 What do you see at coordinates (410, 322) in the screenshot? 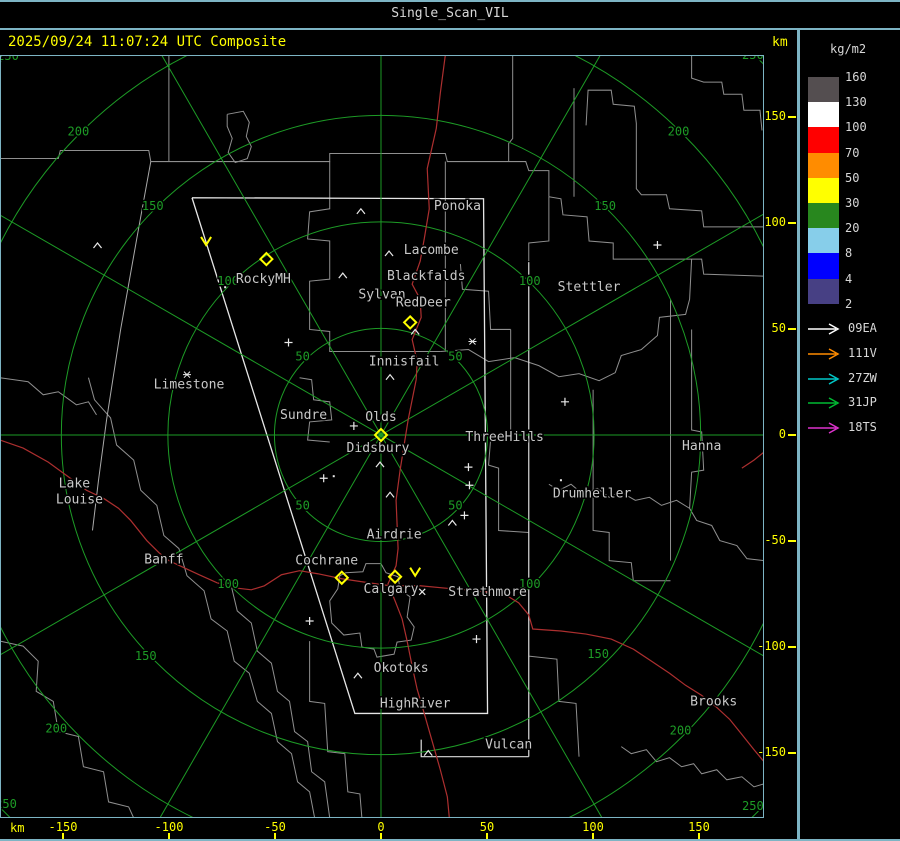
I see `radar-site-diamond` at bounding box center [410, 322].